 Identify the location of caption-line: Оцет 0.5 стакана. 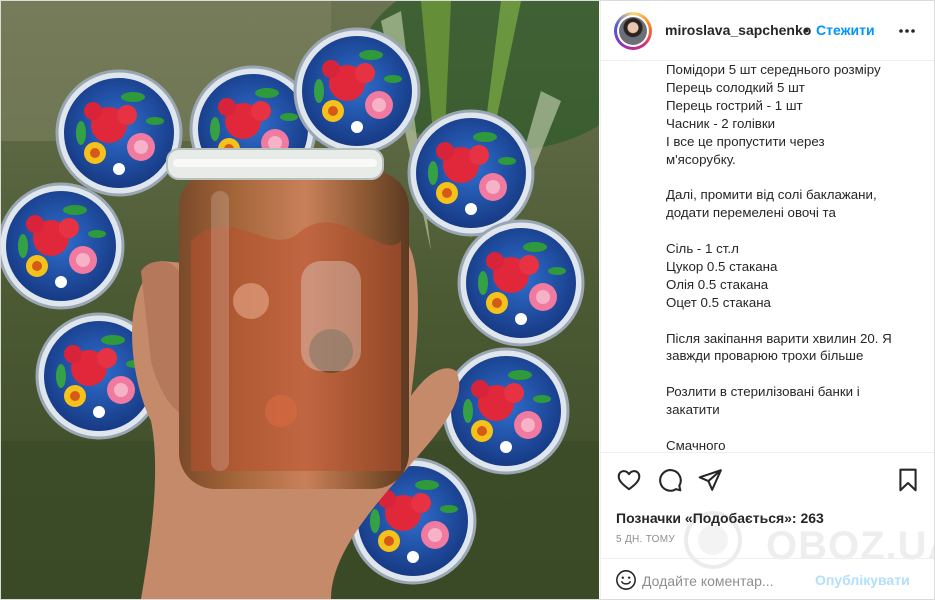
(718, 302).